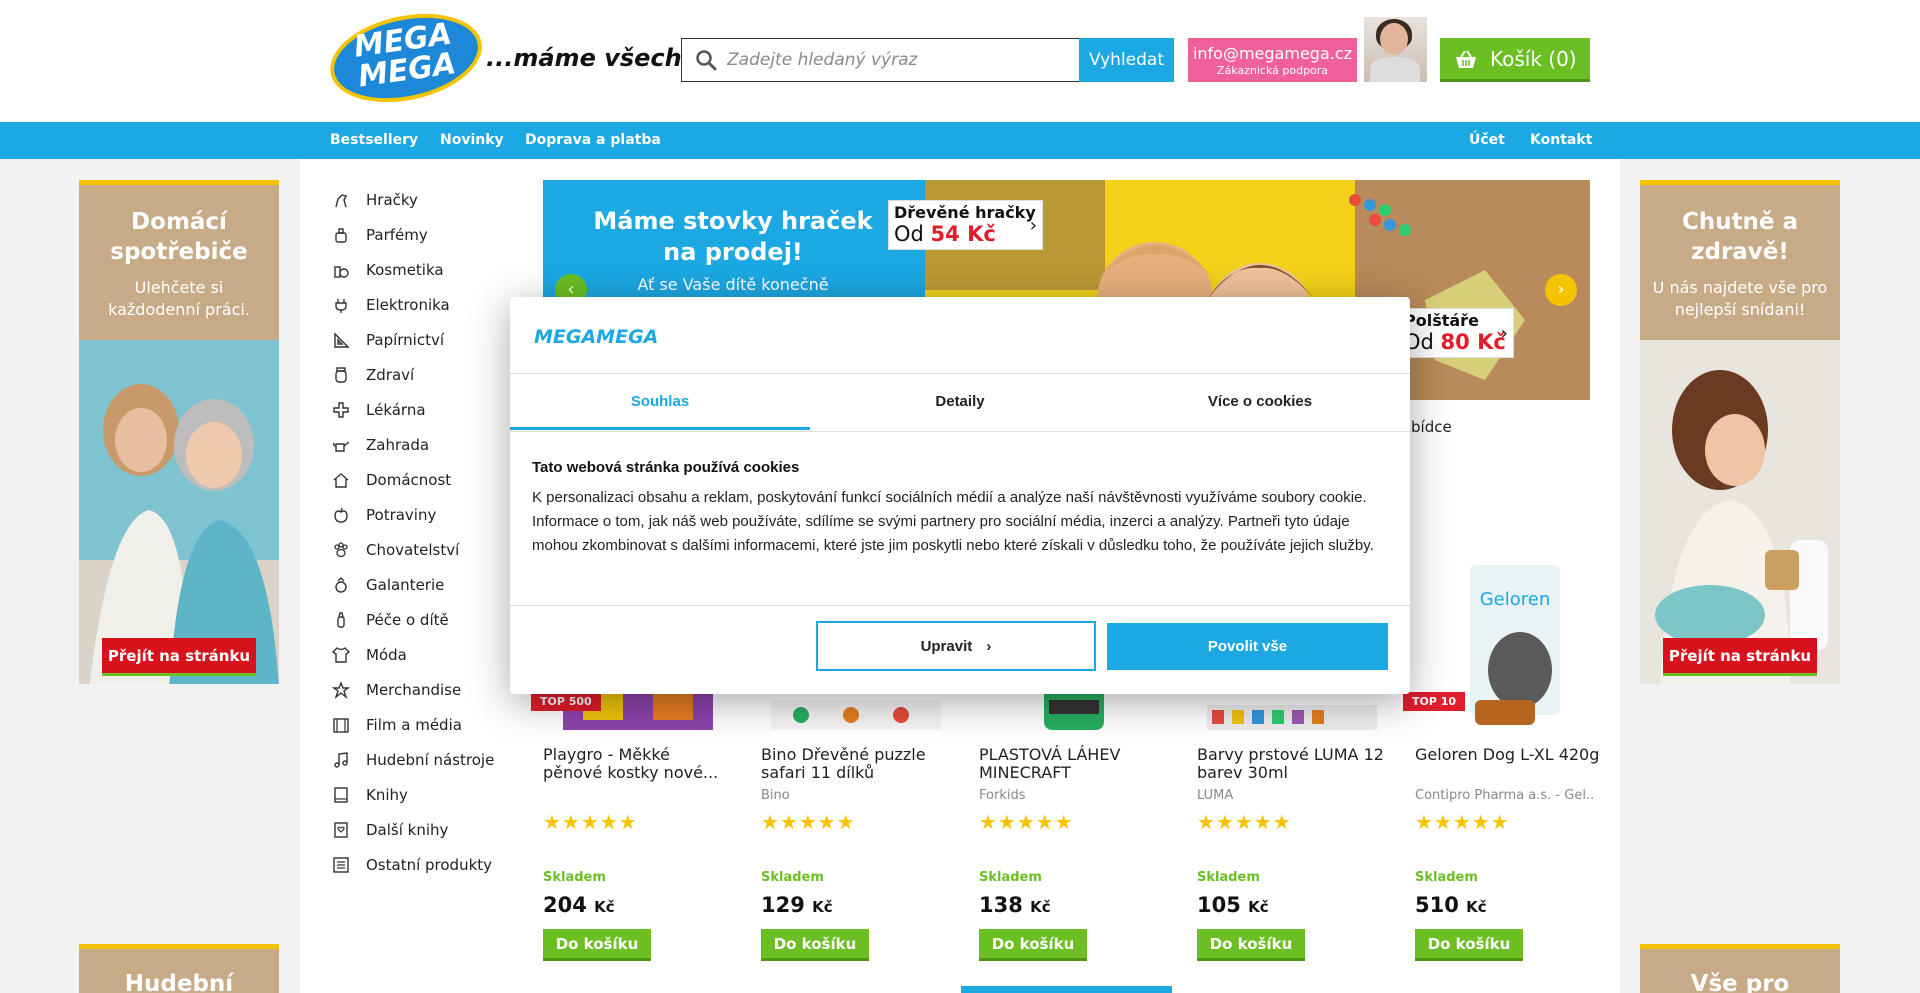 The height and width of the screenshot is (993, 1920). I want to click on category-label: Domácnost, so click(409, 480).